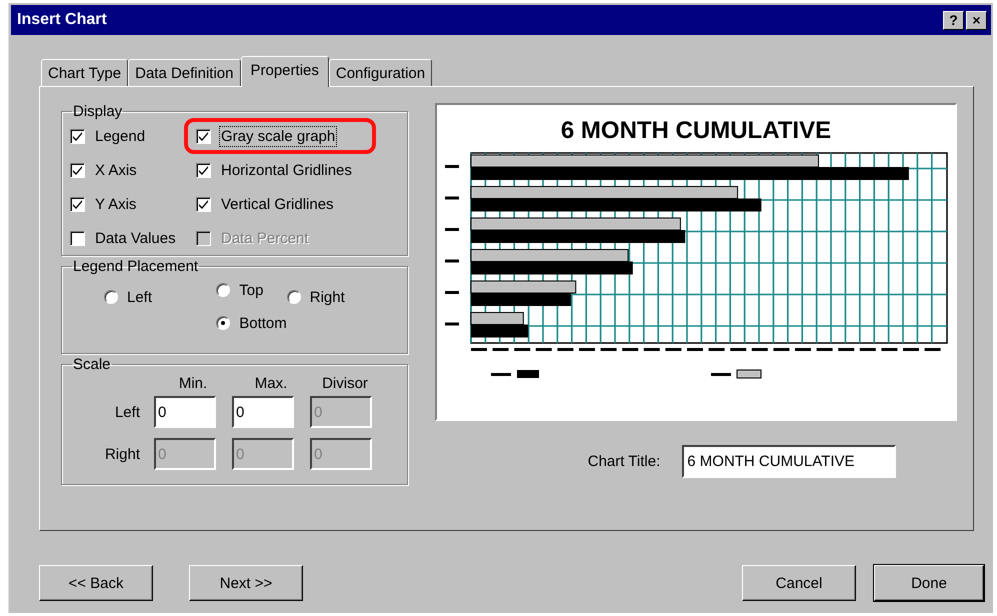 The height and width of the screenshot is (616, 997). Describe the element at coordinates (135, 238) in the screenshot. I see `checkbox-label: Data Values` at that location.